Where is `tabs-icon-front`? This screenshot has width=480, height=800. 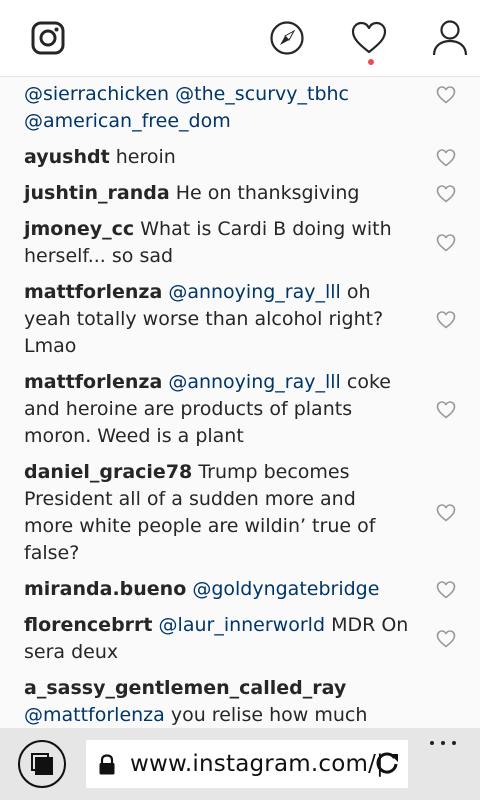 tabs-icon-front is located at coordinates (44, 766).